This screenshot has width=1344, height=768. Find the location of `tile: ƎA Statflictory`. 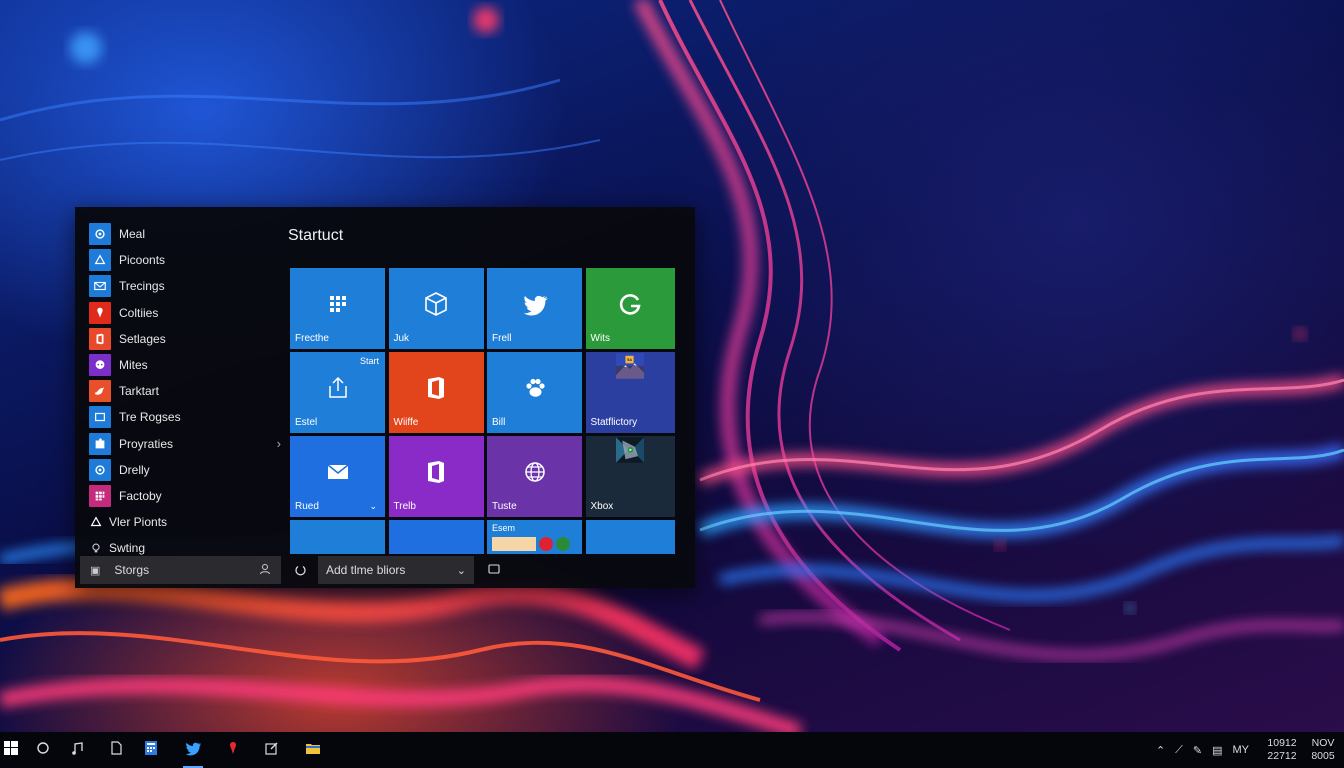

tile: ƎA Statflictory is located at coordinates (630, 392).